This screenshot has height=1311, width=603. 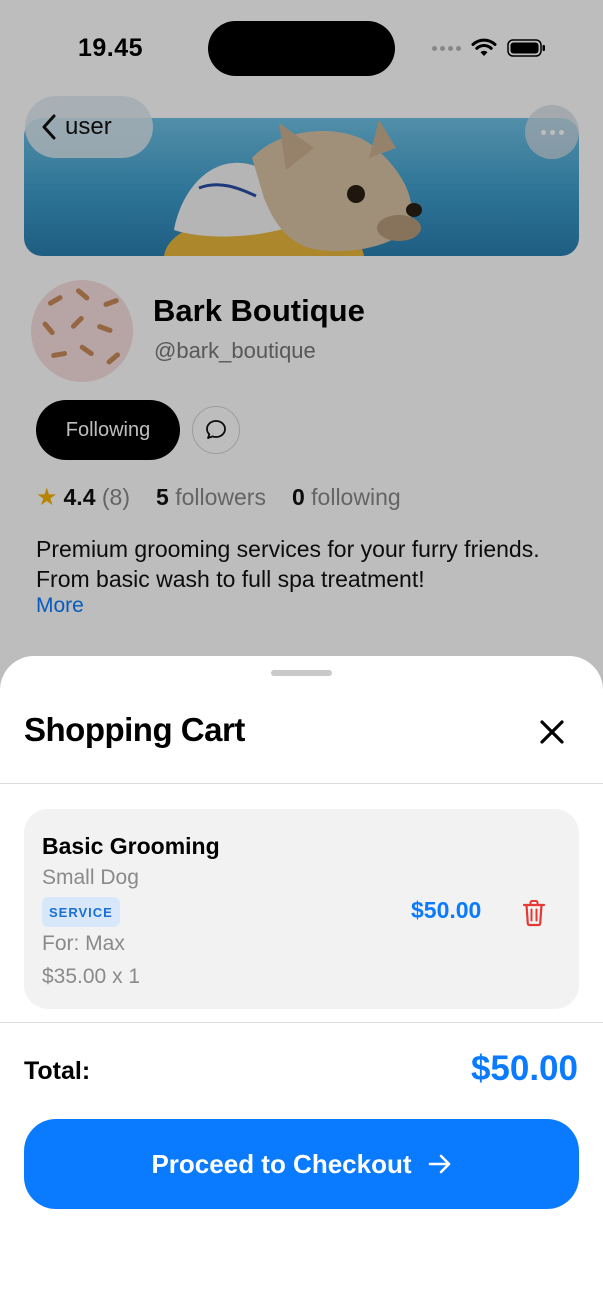 I want to click on total-label: Total:, so click(x=57, y=1071).